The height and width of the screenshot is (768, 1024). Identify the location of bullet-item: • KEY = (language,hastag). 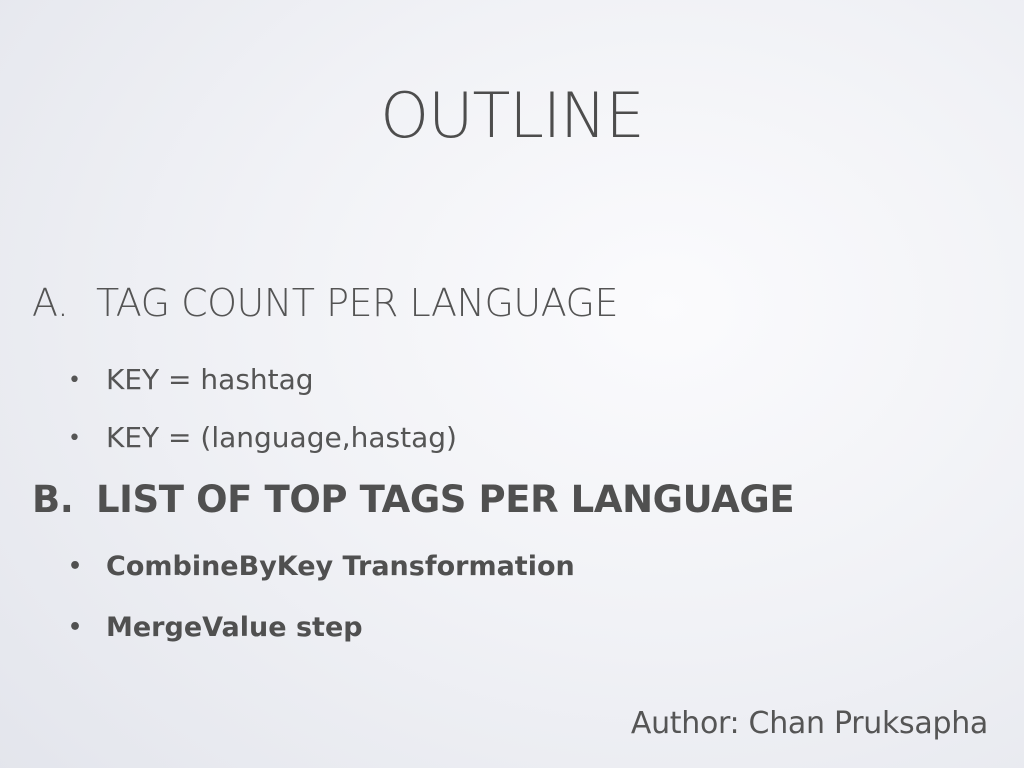
(262, 438).